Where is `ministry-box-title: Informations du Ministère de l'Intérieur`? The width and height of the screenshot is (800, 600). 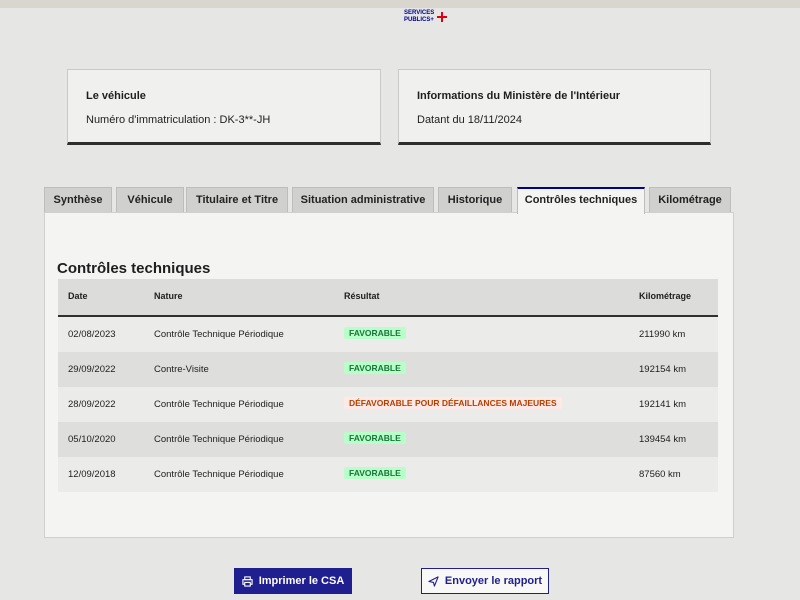
ministry-box-title: Informations du Ministère de l'Intérieur is located at coordinates (519, 96).